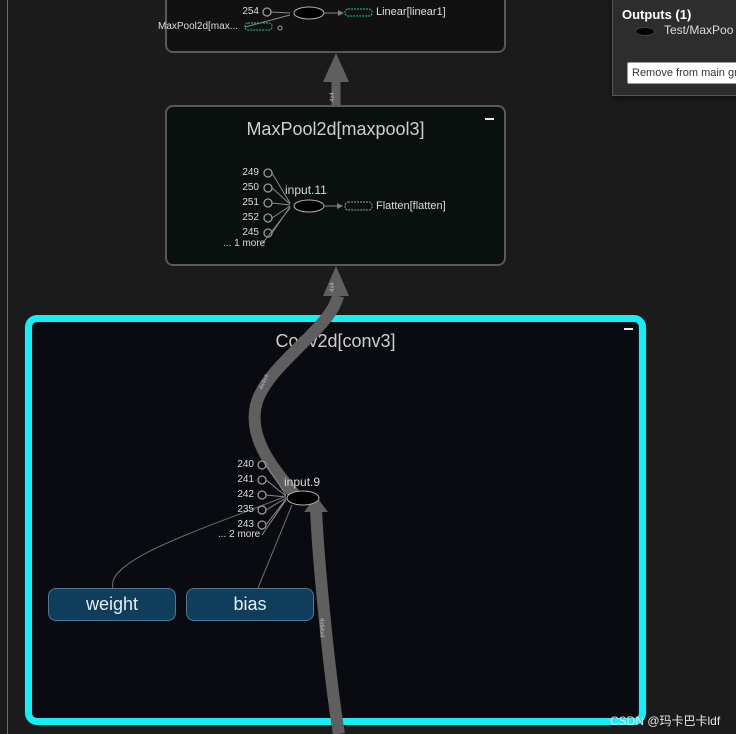  What do you see at coordinates (302, 482) in the screenshot?
I see `op-label: input.9` at bounding box center [302, 482].